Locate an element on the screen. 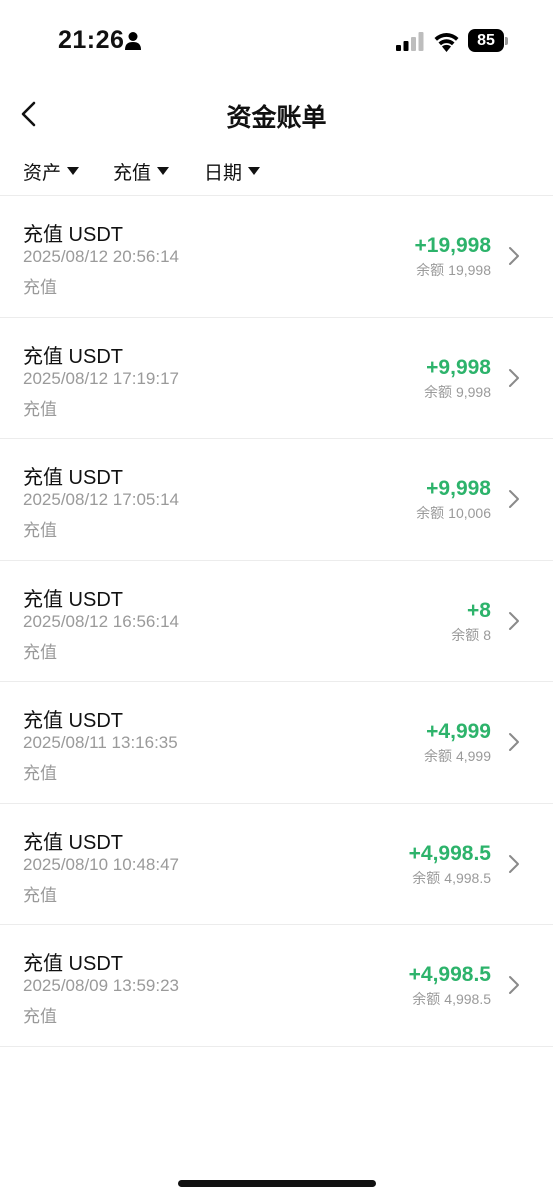  record-amount: +8 is located at coordinates (479, 610).